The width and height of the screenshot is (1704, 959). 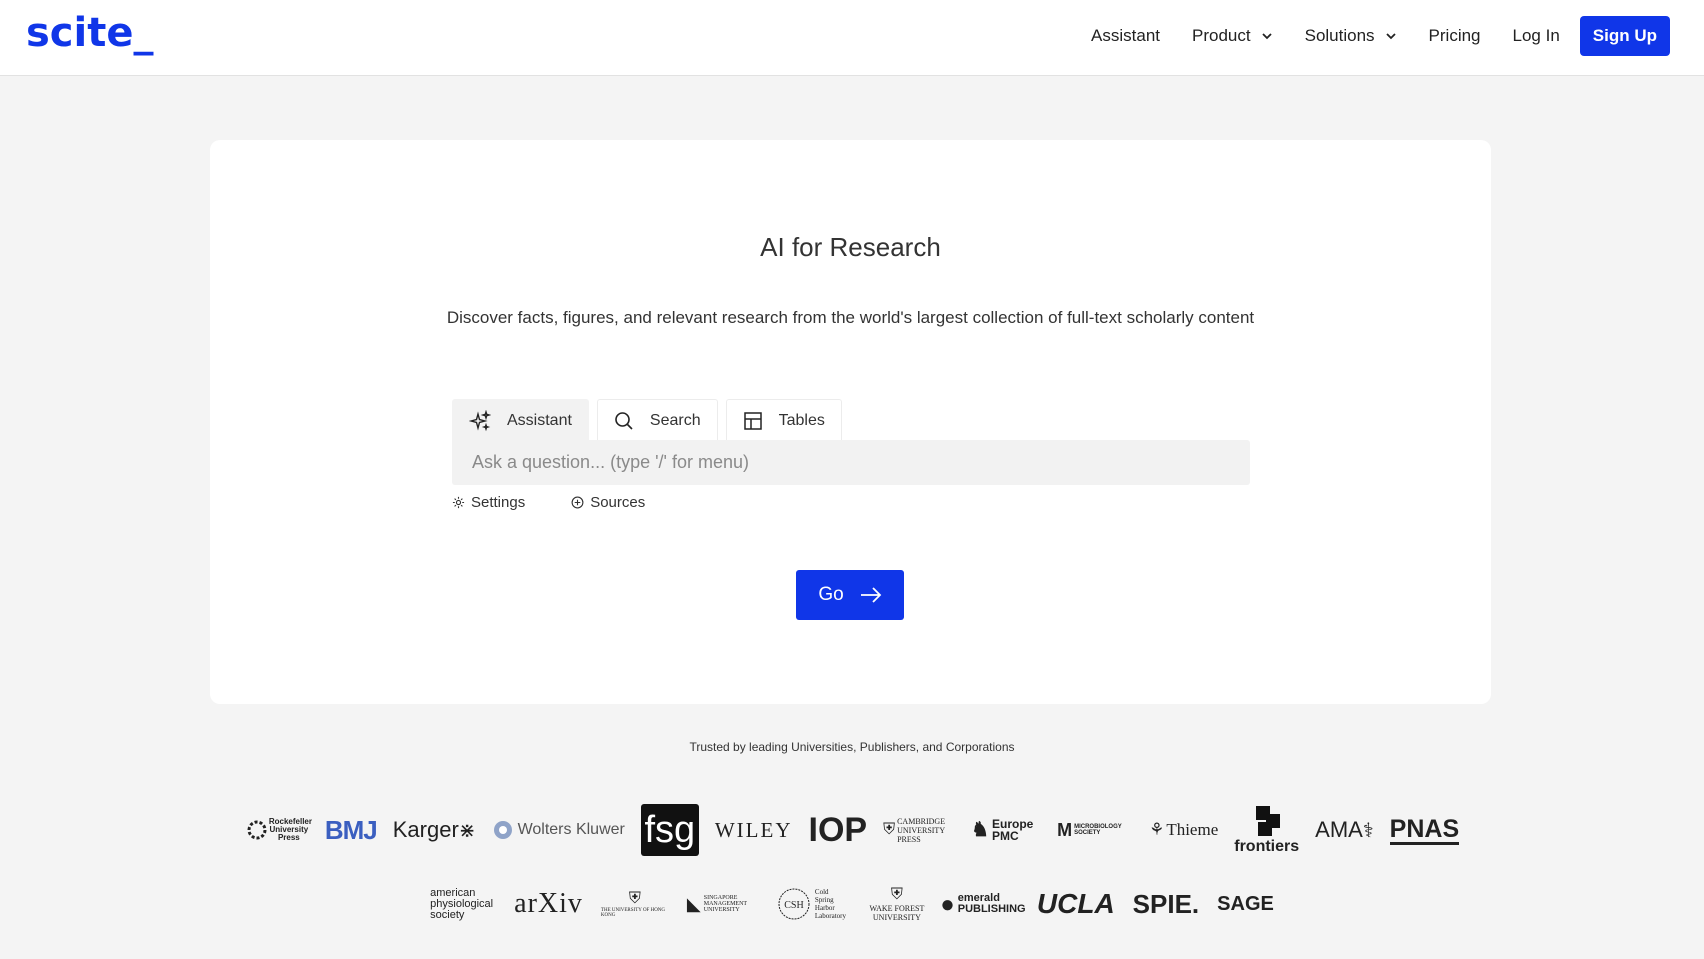 I want to click on rockefeller-emblem-icon, so click(x=257, y=830).